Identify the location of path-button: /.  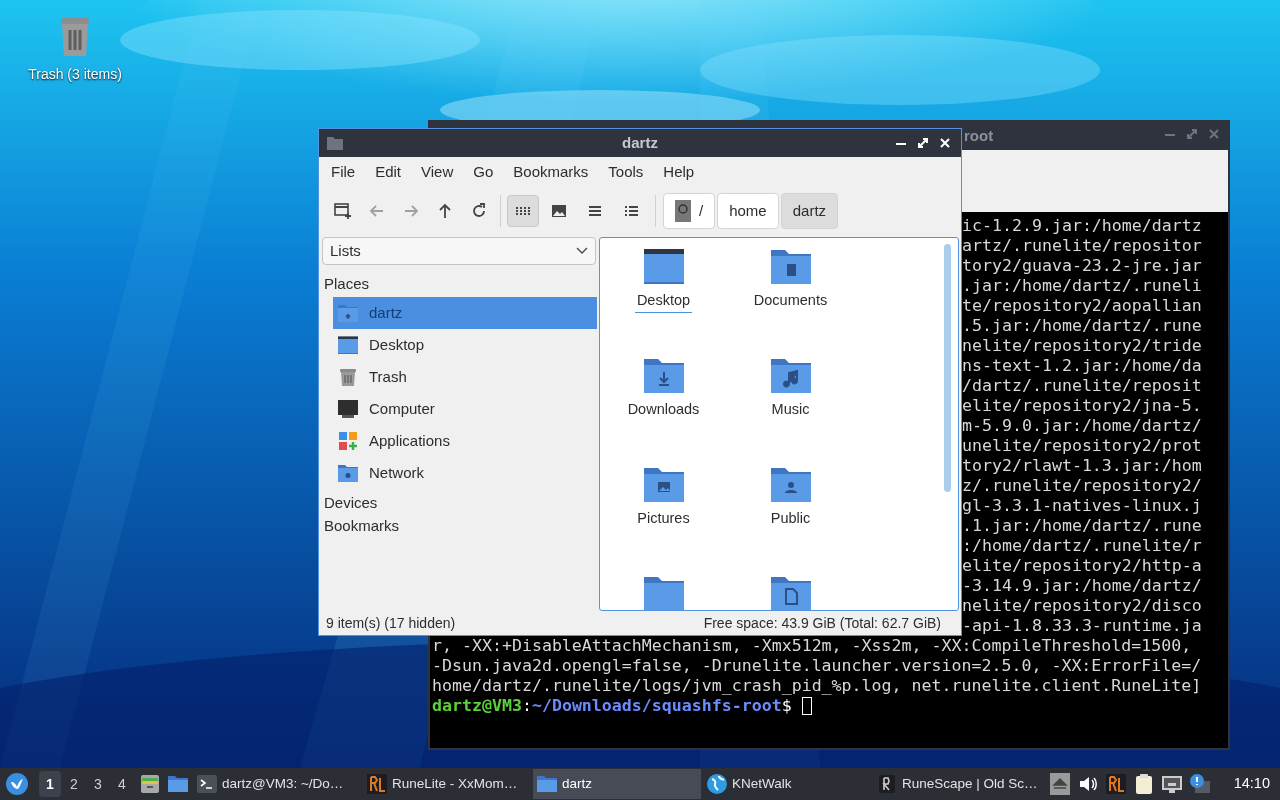
(689, 211).